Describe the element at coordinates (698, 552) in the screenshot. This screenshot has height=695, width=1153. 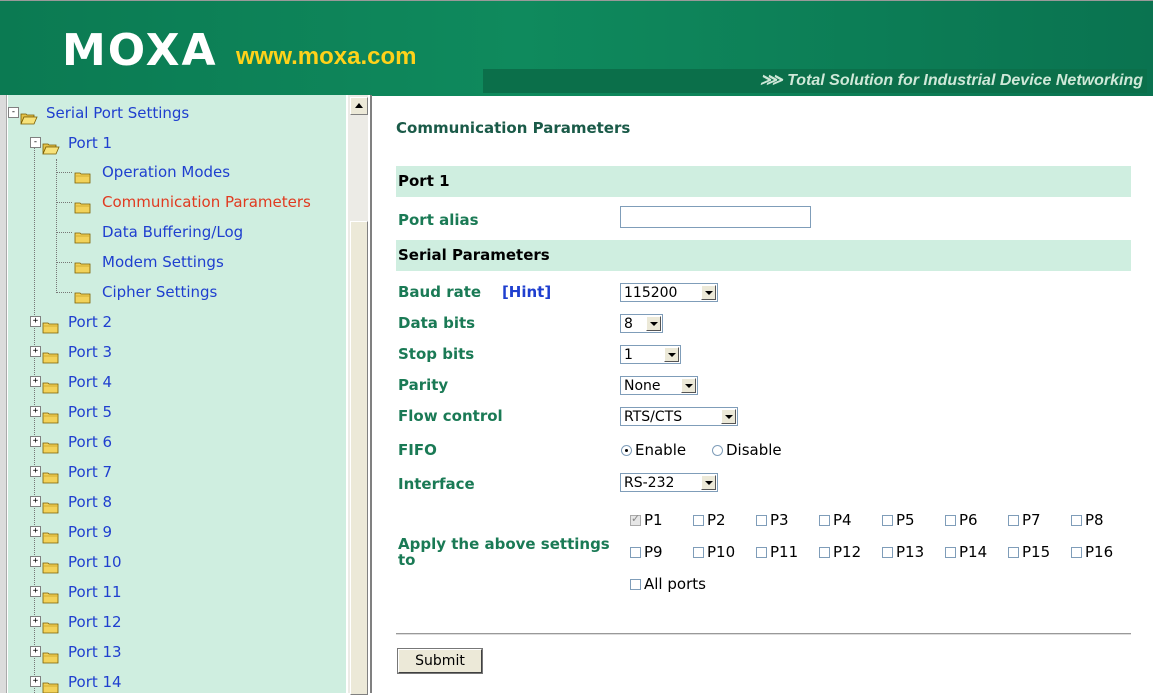
I see `port-p10-checkbox` at that location.